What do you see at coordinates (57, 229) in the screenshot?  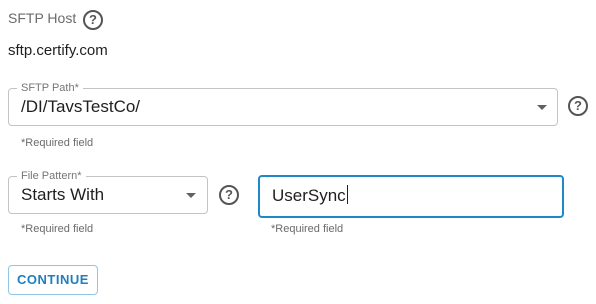 I see `file-pattern-required-text: *Required field` at bounding box center [57, 229].